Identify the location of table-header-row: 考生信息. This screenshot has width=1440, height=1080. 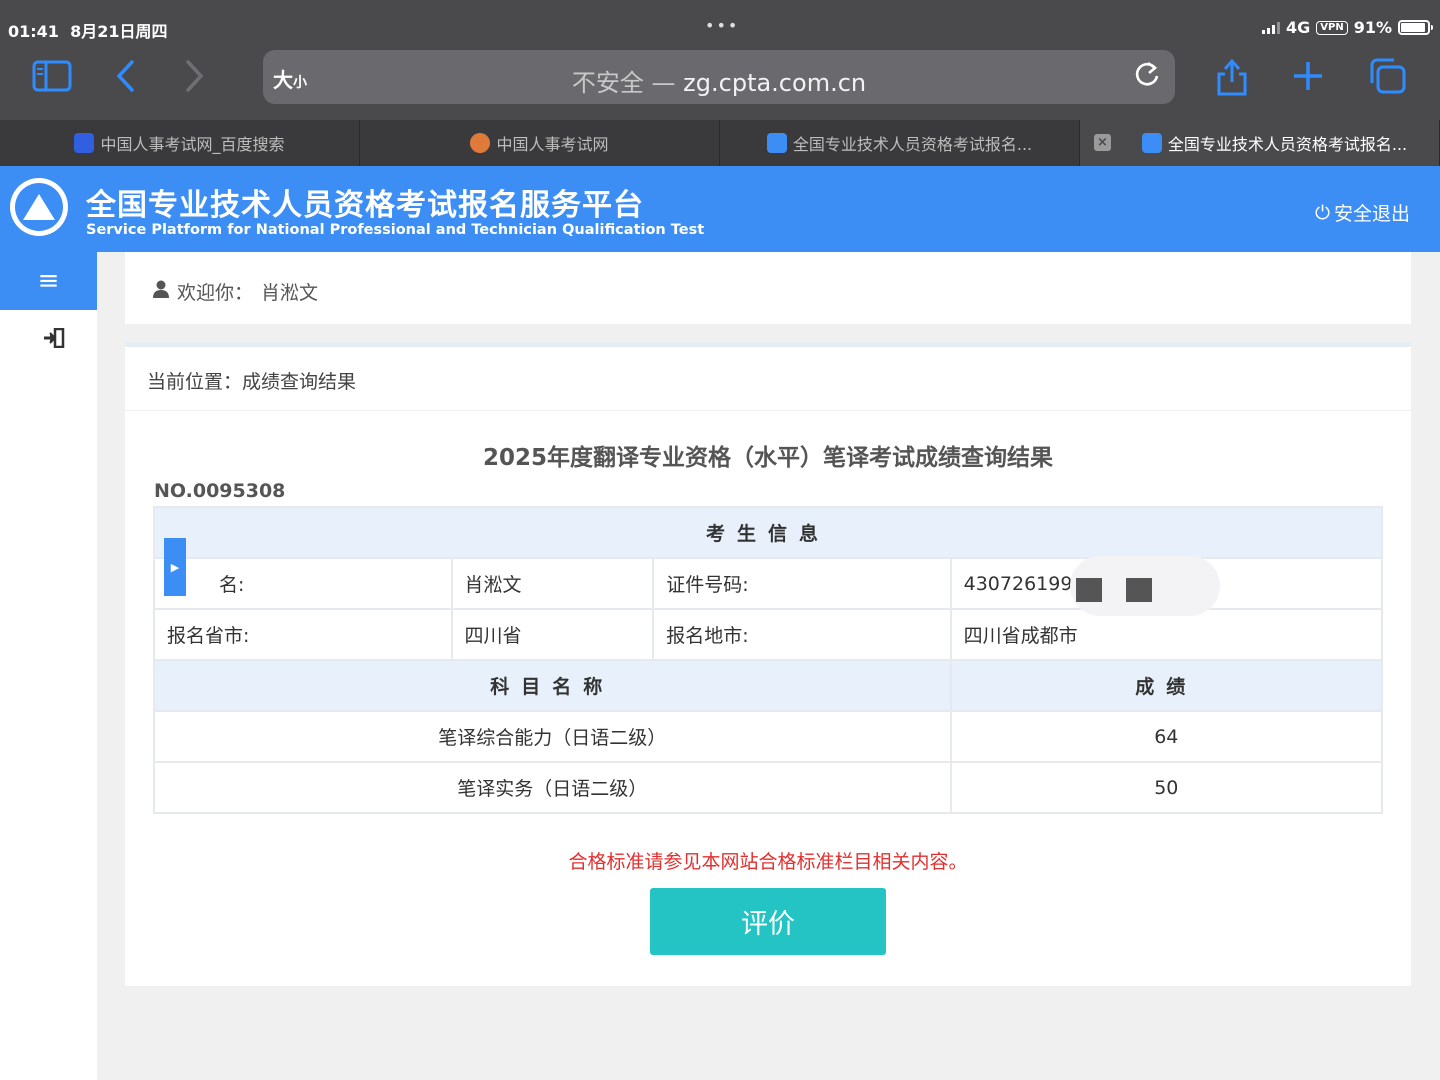
(768, 532).